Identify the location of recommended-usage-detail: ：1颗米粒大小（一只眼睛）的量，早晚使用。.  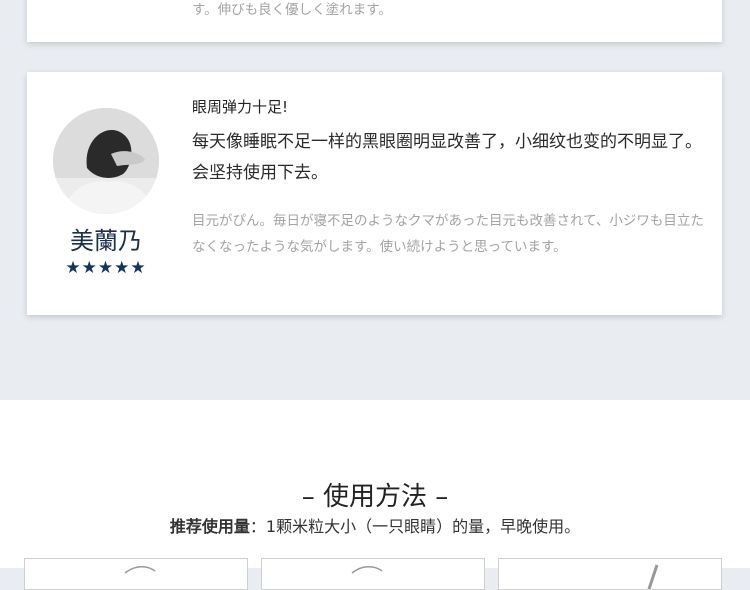
(415, 526).